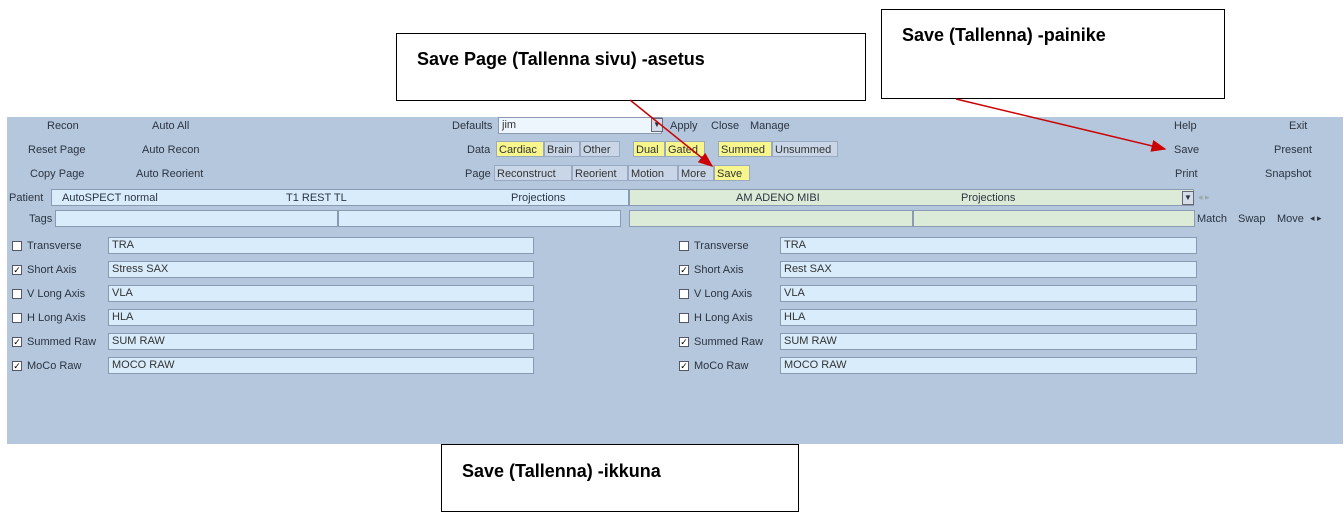 The image size is (1344, 512). Describe the element at coordinates (898, 132) in the screenshot. I see `annotation-arrows` at that location.